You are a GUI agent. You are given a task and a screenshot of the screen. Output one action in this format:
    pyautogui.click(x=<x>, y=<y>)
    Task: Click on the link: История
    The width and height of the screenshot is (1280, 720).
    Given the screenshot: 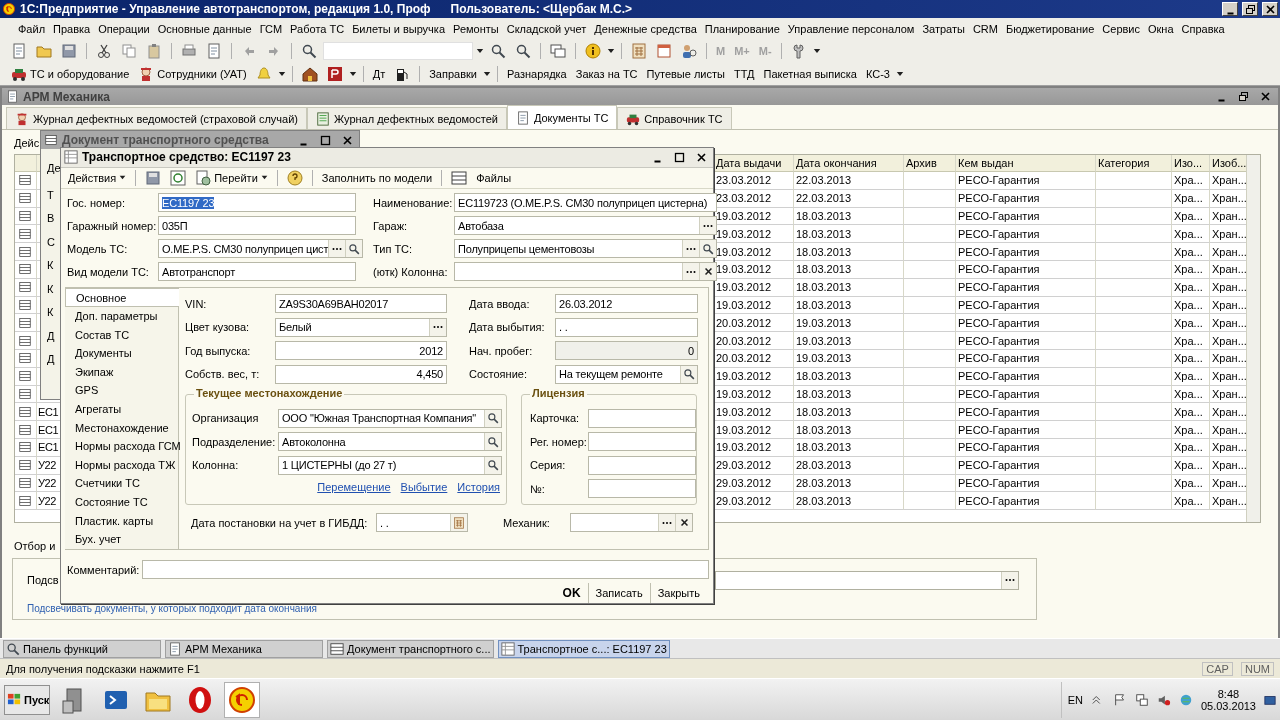 What is the action you would take?
    pyautogui.click(x=478, y=487)
    